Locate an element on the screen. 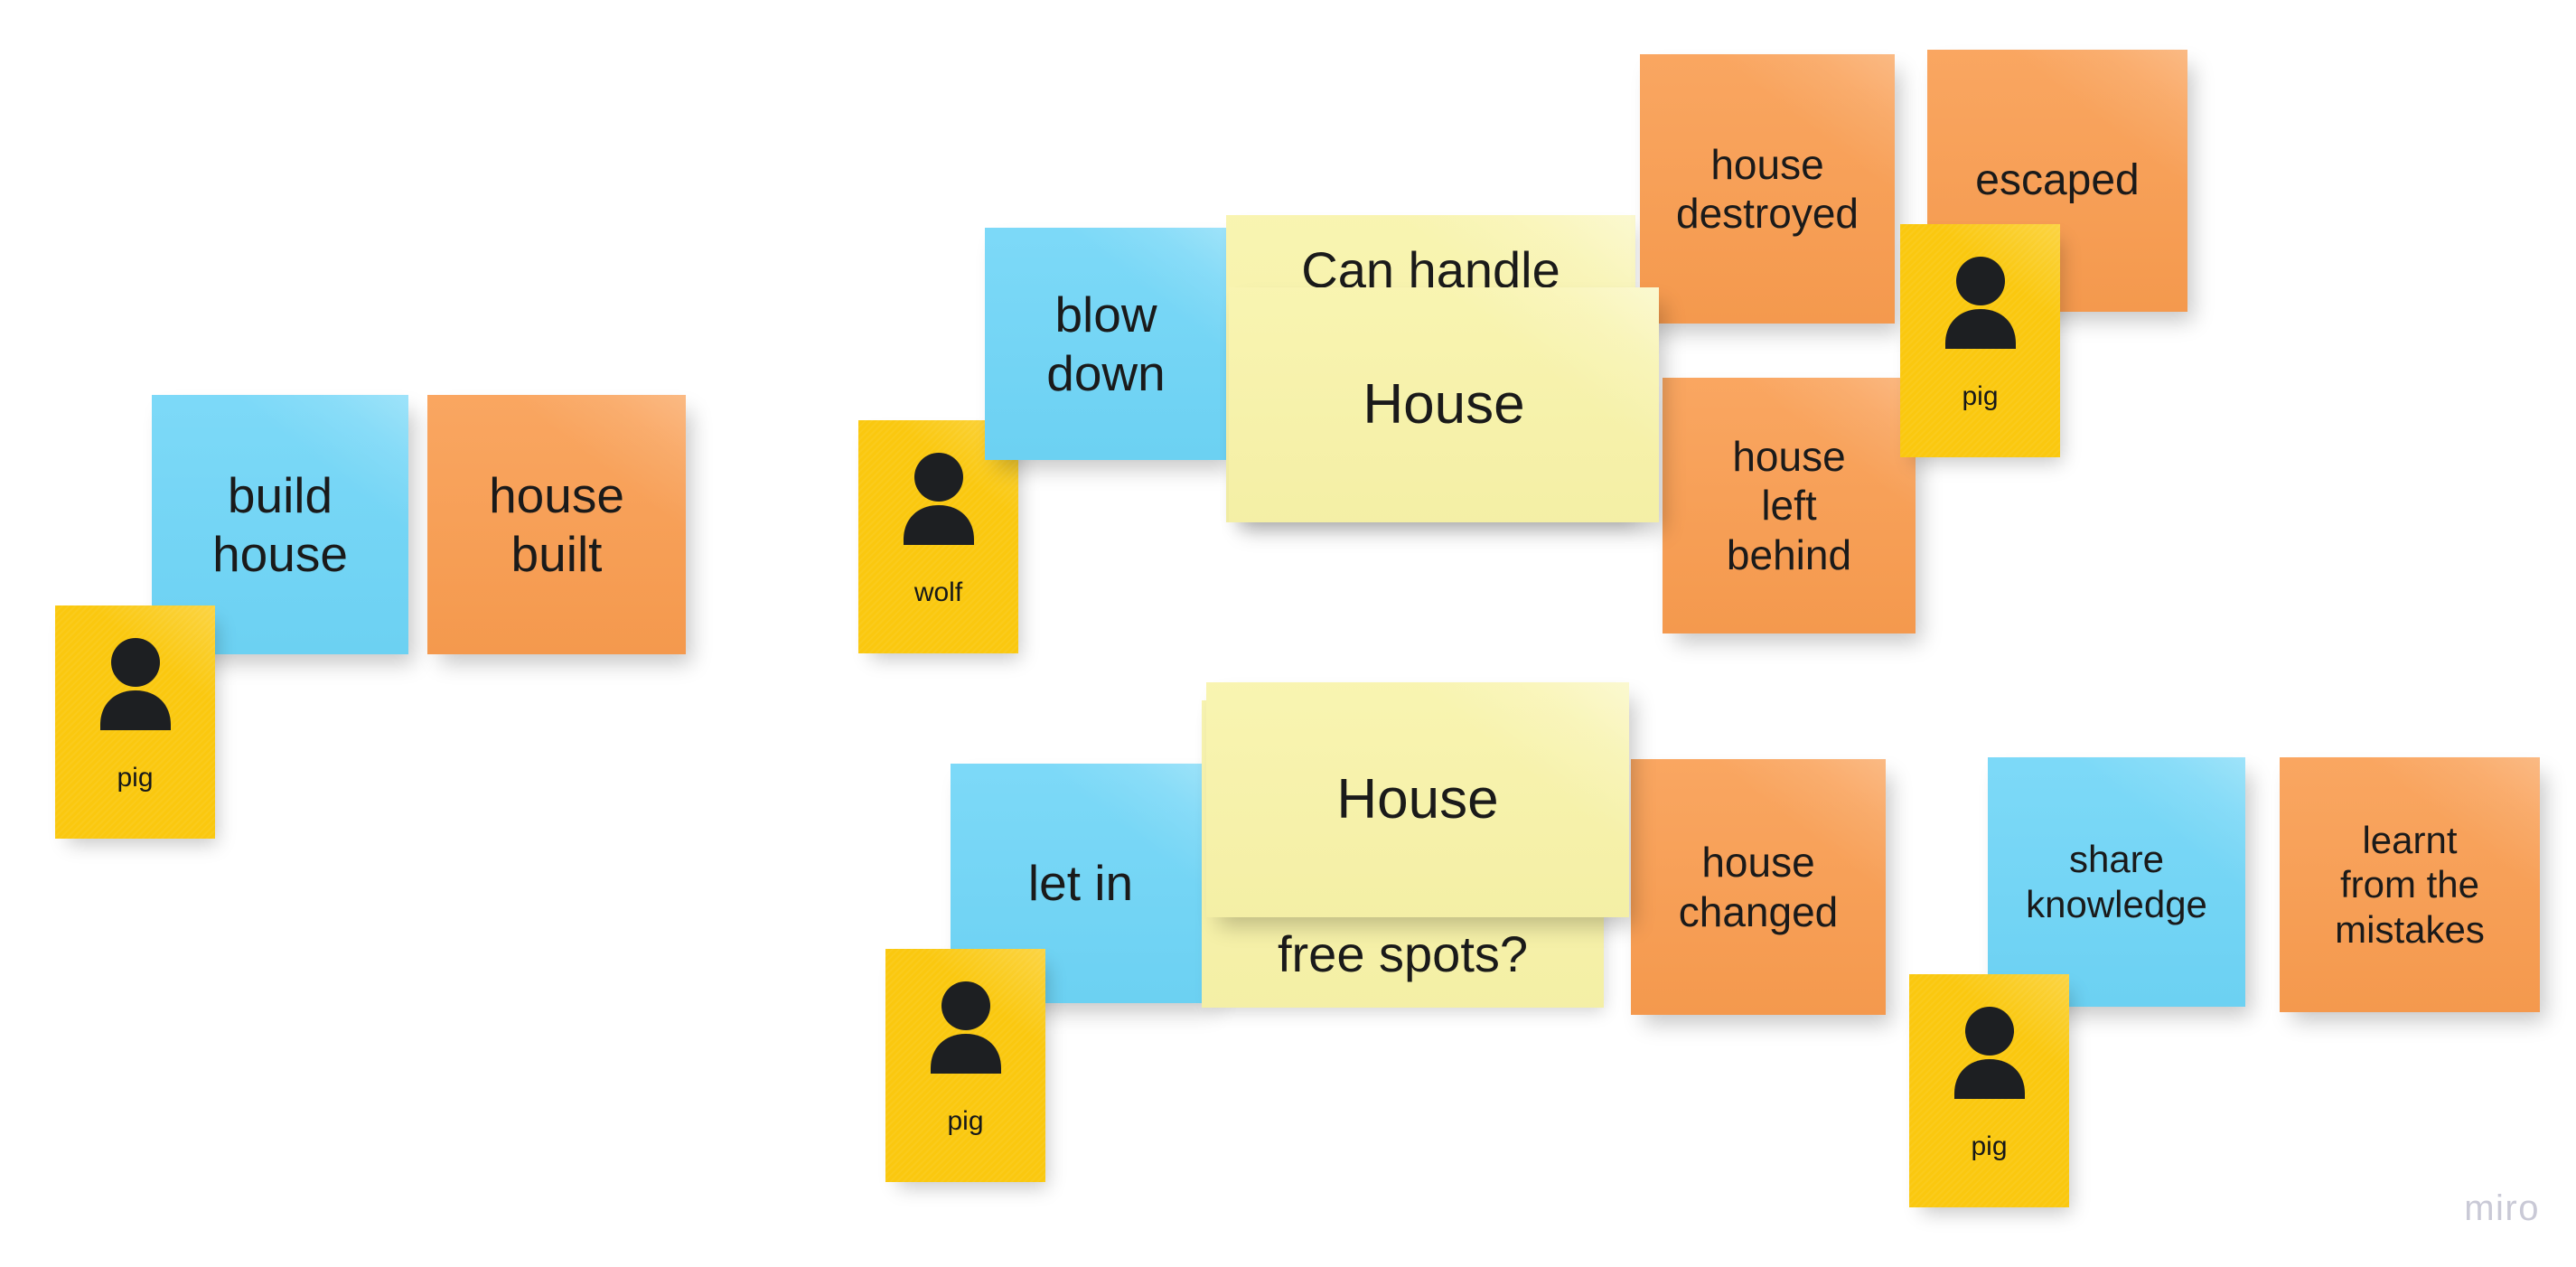 The image size is (2576, 1267). sticky-note-learnt-from-mistakes: learnt from the mistakes is located at coordinates (2410, 884).